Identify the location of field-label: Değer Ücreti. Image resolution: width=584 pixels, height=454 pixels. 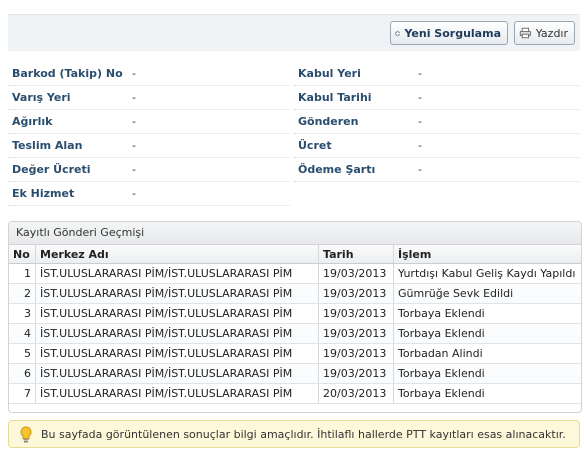
(51, 169).